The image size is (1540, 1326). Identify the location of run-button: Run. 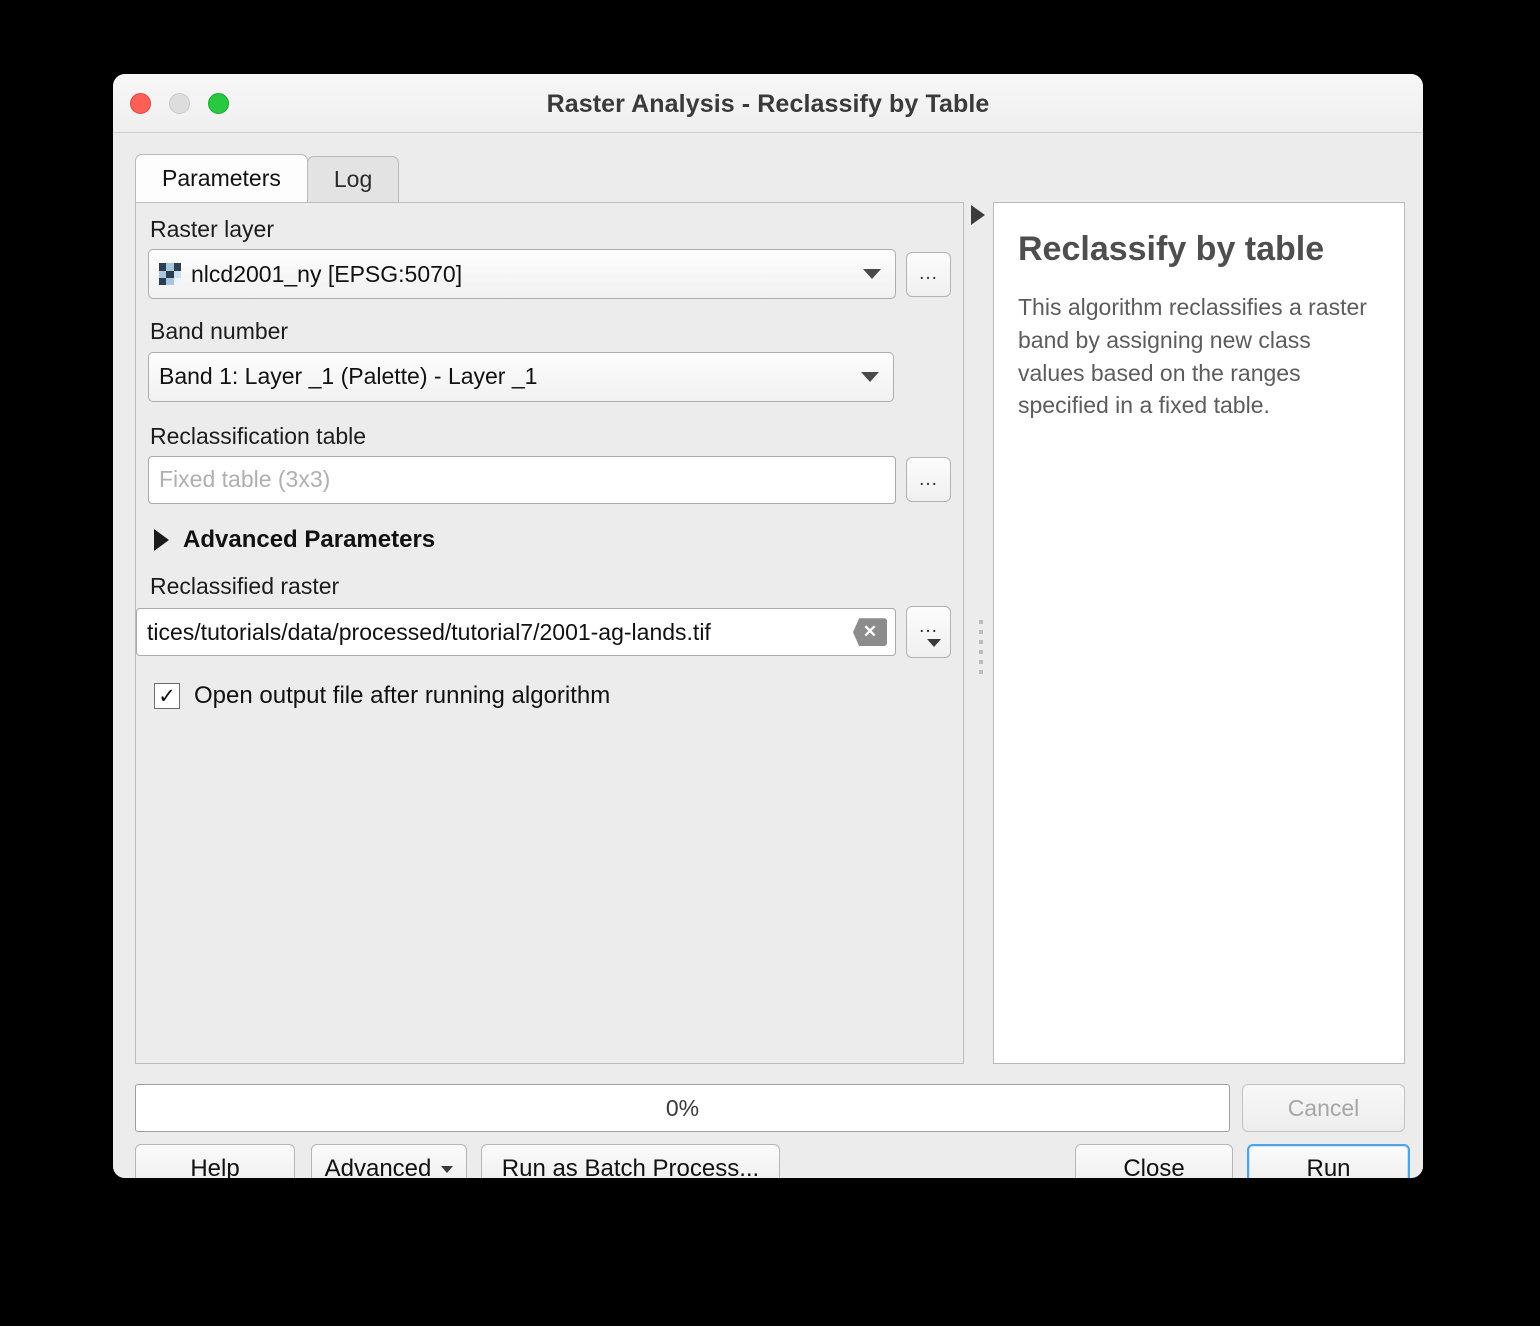
(1328, 1161).